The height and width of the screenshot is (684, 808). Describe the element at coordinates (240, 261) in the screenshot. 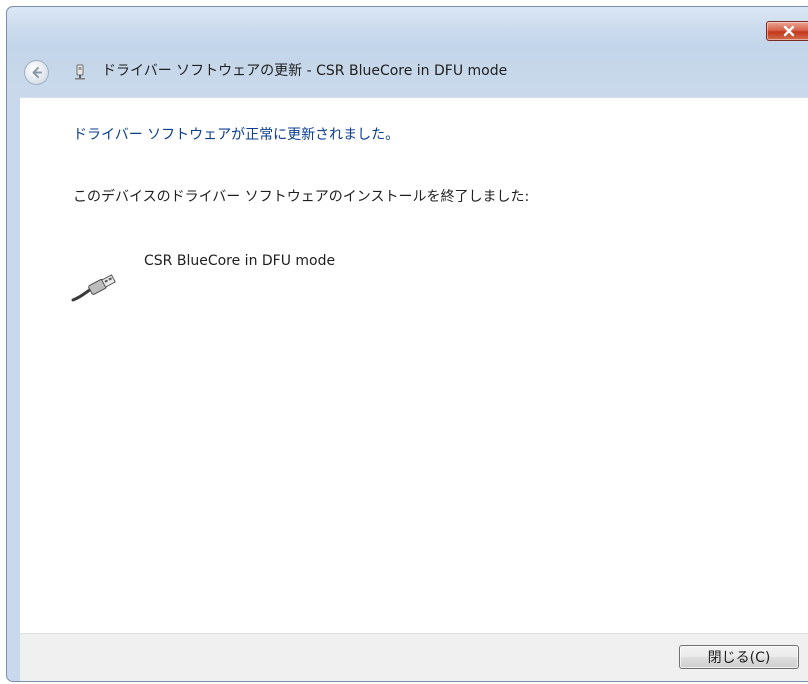

I see `device-name: CSR BlueCore in DFU mode` at that location.